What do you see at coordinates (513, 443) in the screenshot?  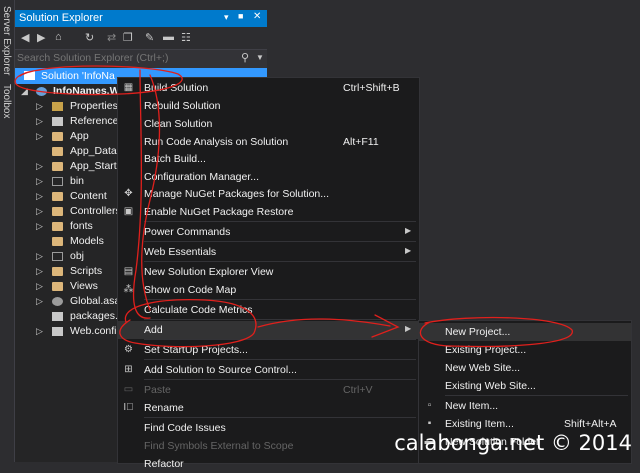 I see `watermark: calabonga.net © 2014` at bounding box center [513, 443].